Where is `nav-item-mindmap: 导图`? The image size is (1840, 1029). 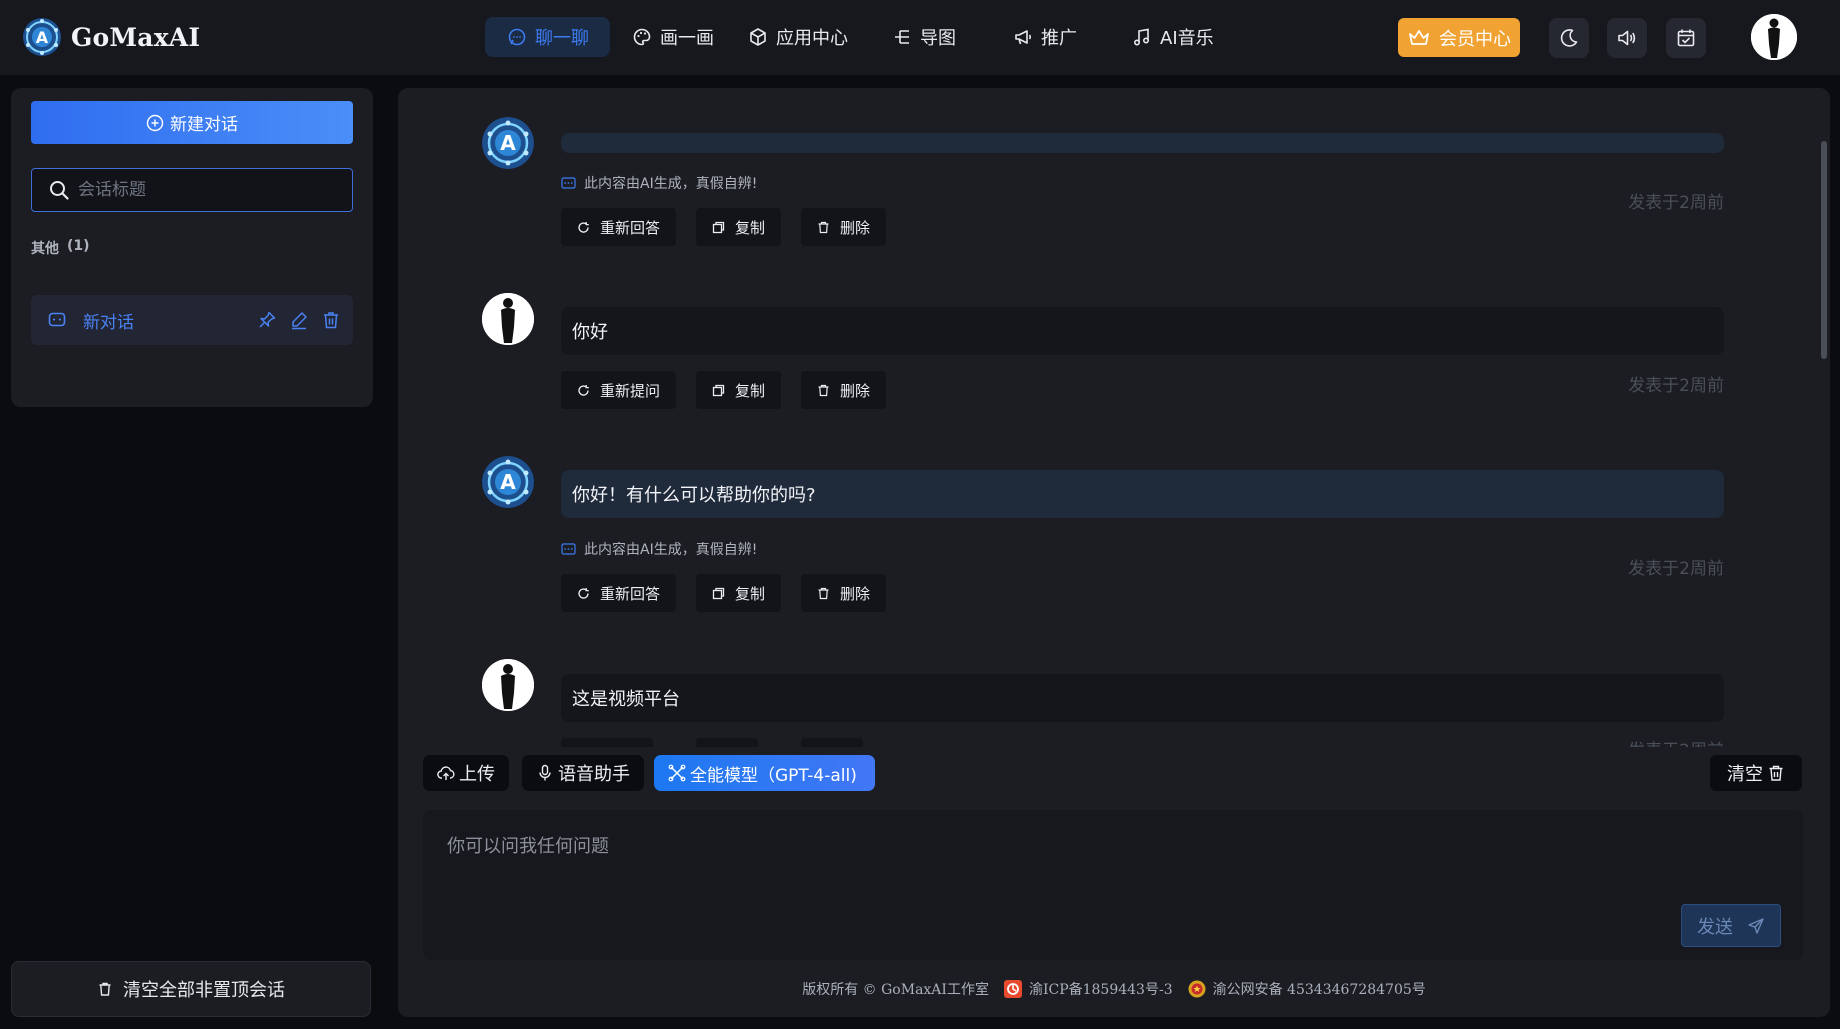 nav-item-mindmap: 导图 is located at coordinates (924, 37).